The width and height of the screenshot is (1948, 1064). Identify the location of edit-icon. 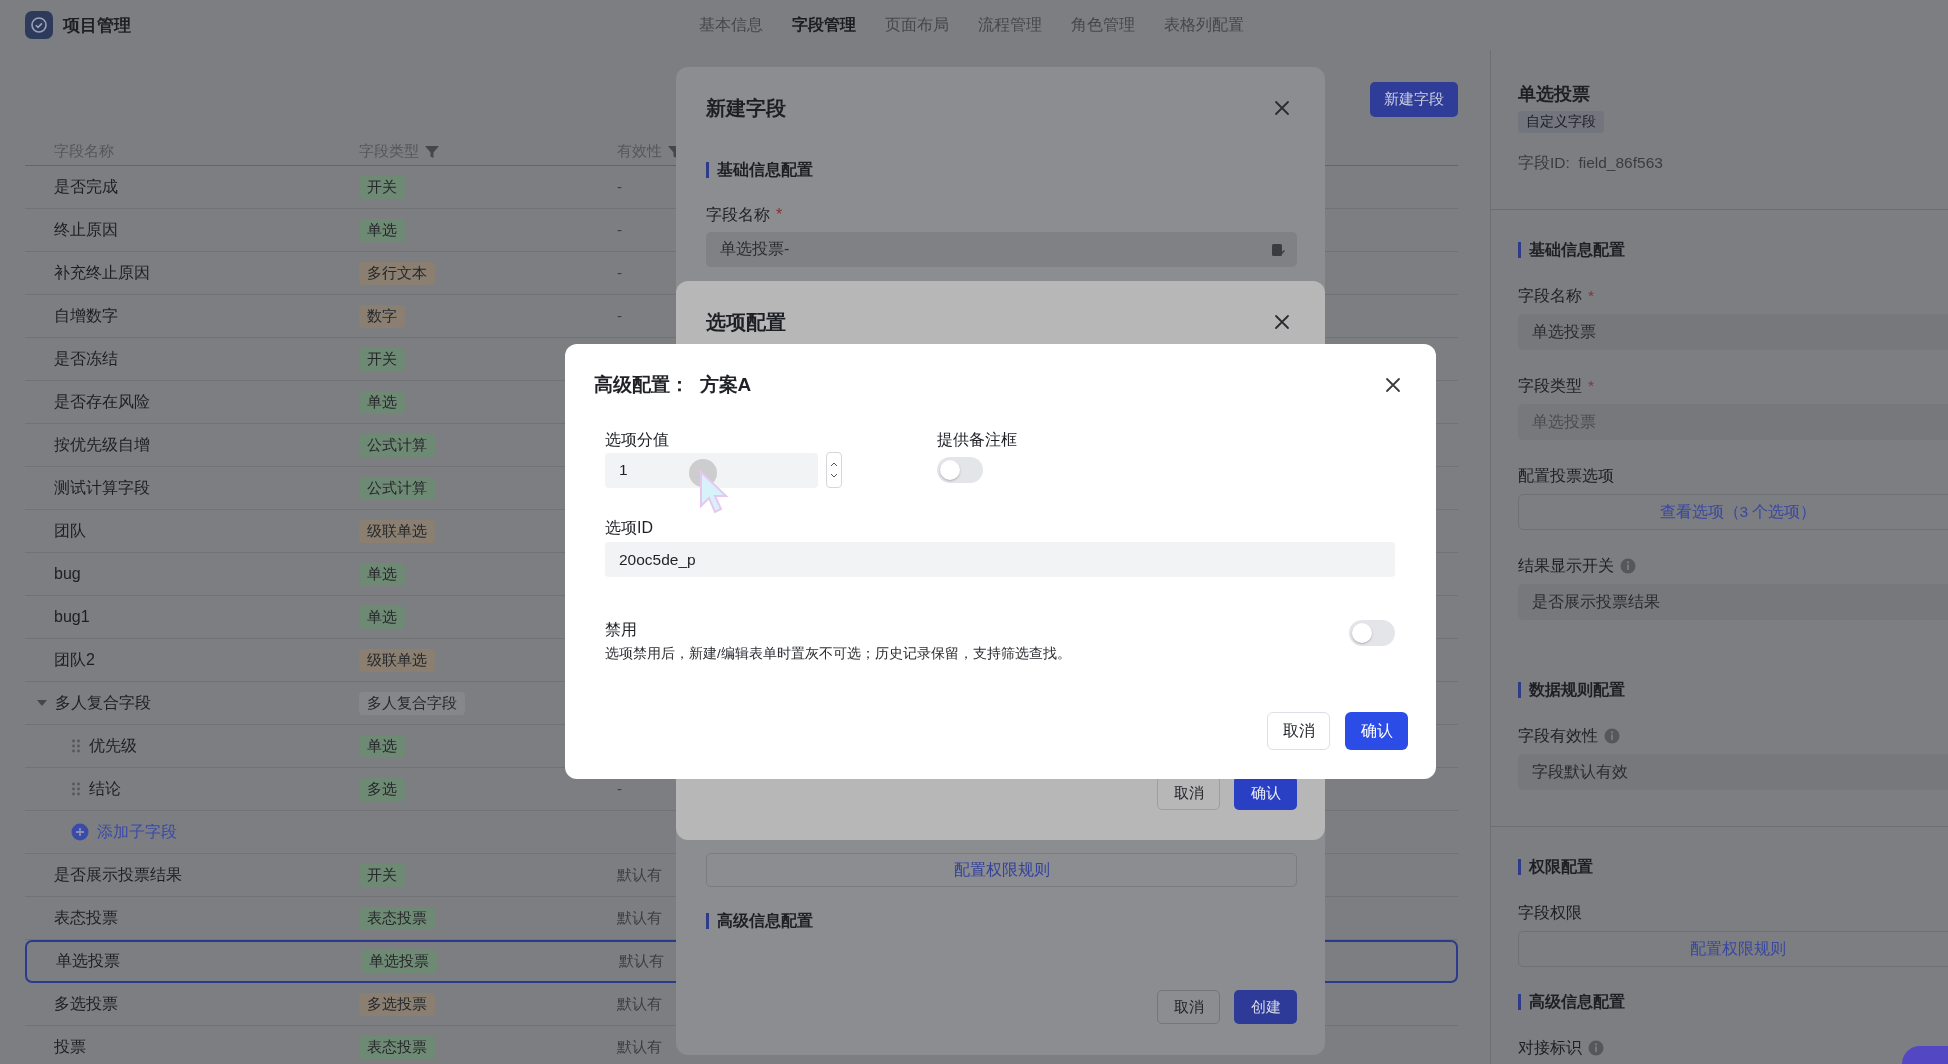
(1278, 249).